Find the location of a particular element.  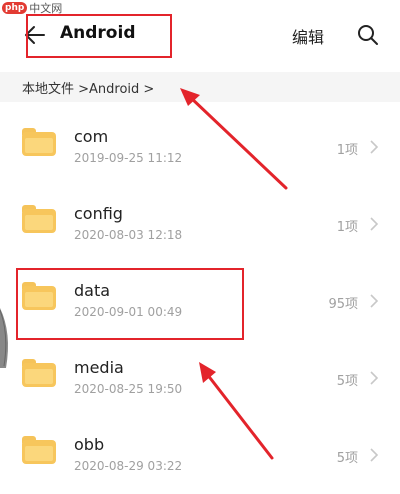

folder-date: 2020-08-03 12:18 is located at coordinates (128, 235).